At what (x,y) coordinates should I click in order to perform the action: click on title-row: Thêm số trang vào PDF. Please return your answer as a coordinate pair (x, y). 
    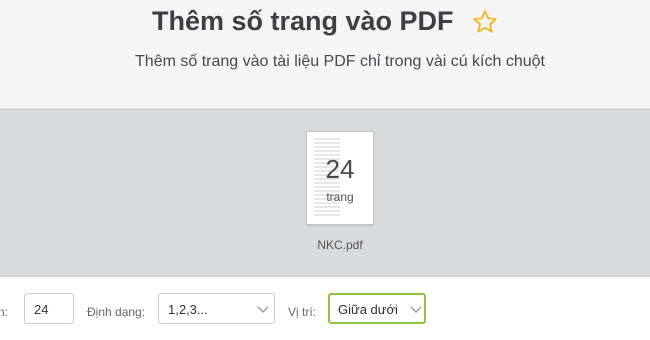
    Looking at the image, I should click on (325, 21).